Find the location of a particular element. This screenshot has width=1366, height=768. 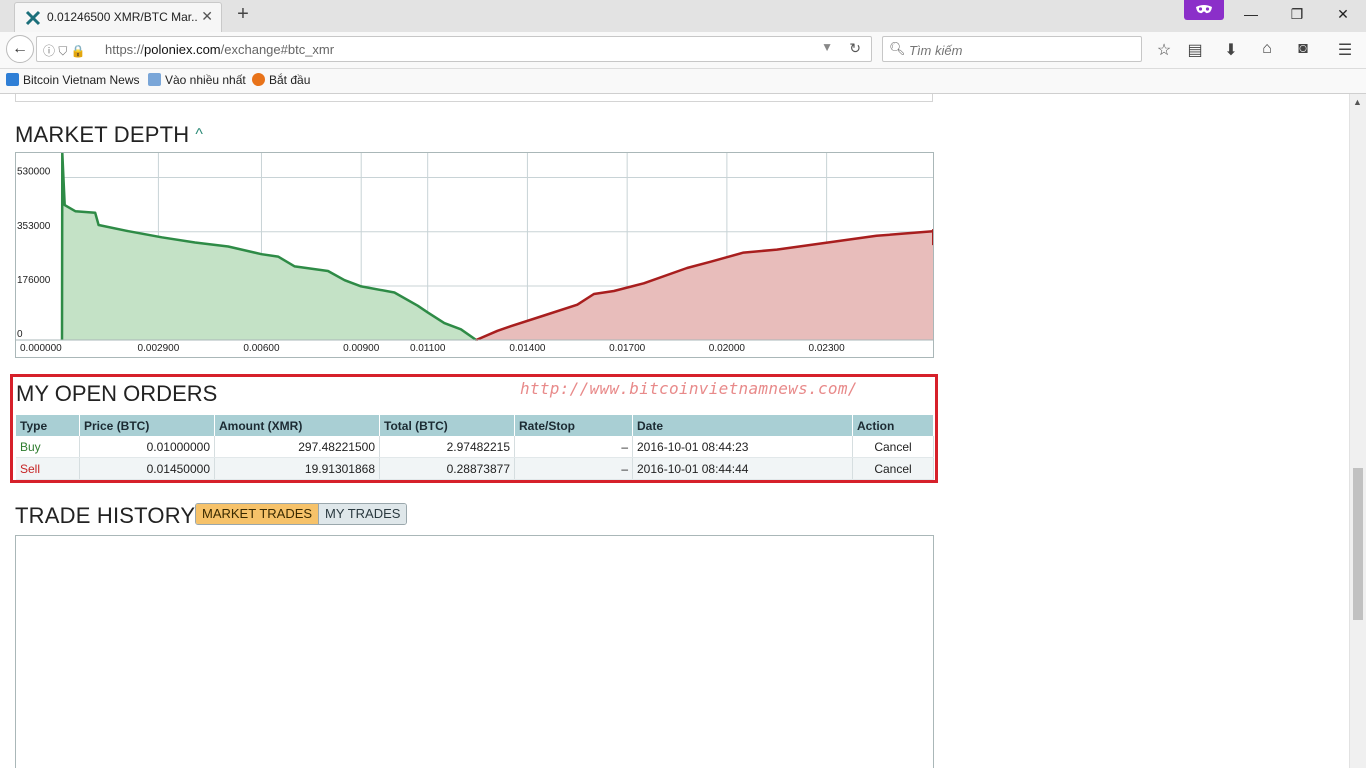

reload-icon: ↻ is located at coordinates (855, 48).